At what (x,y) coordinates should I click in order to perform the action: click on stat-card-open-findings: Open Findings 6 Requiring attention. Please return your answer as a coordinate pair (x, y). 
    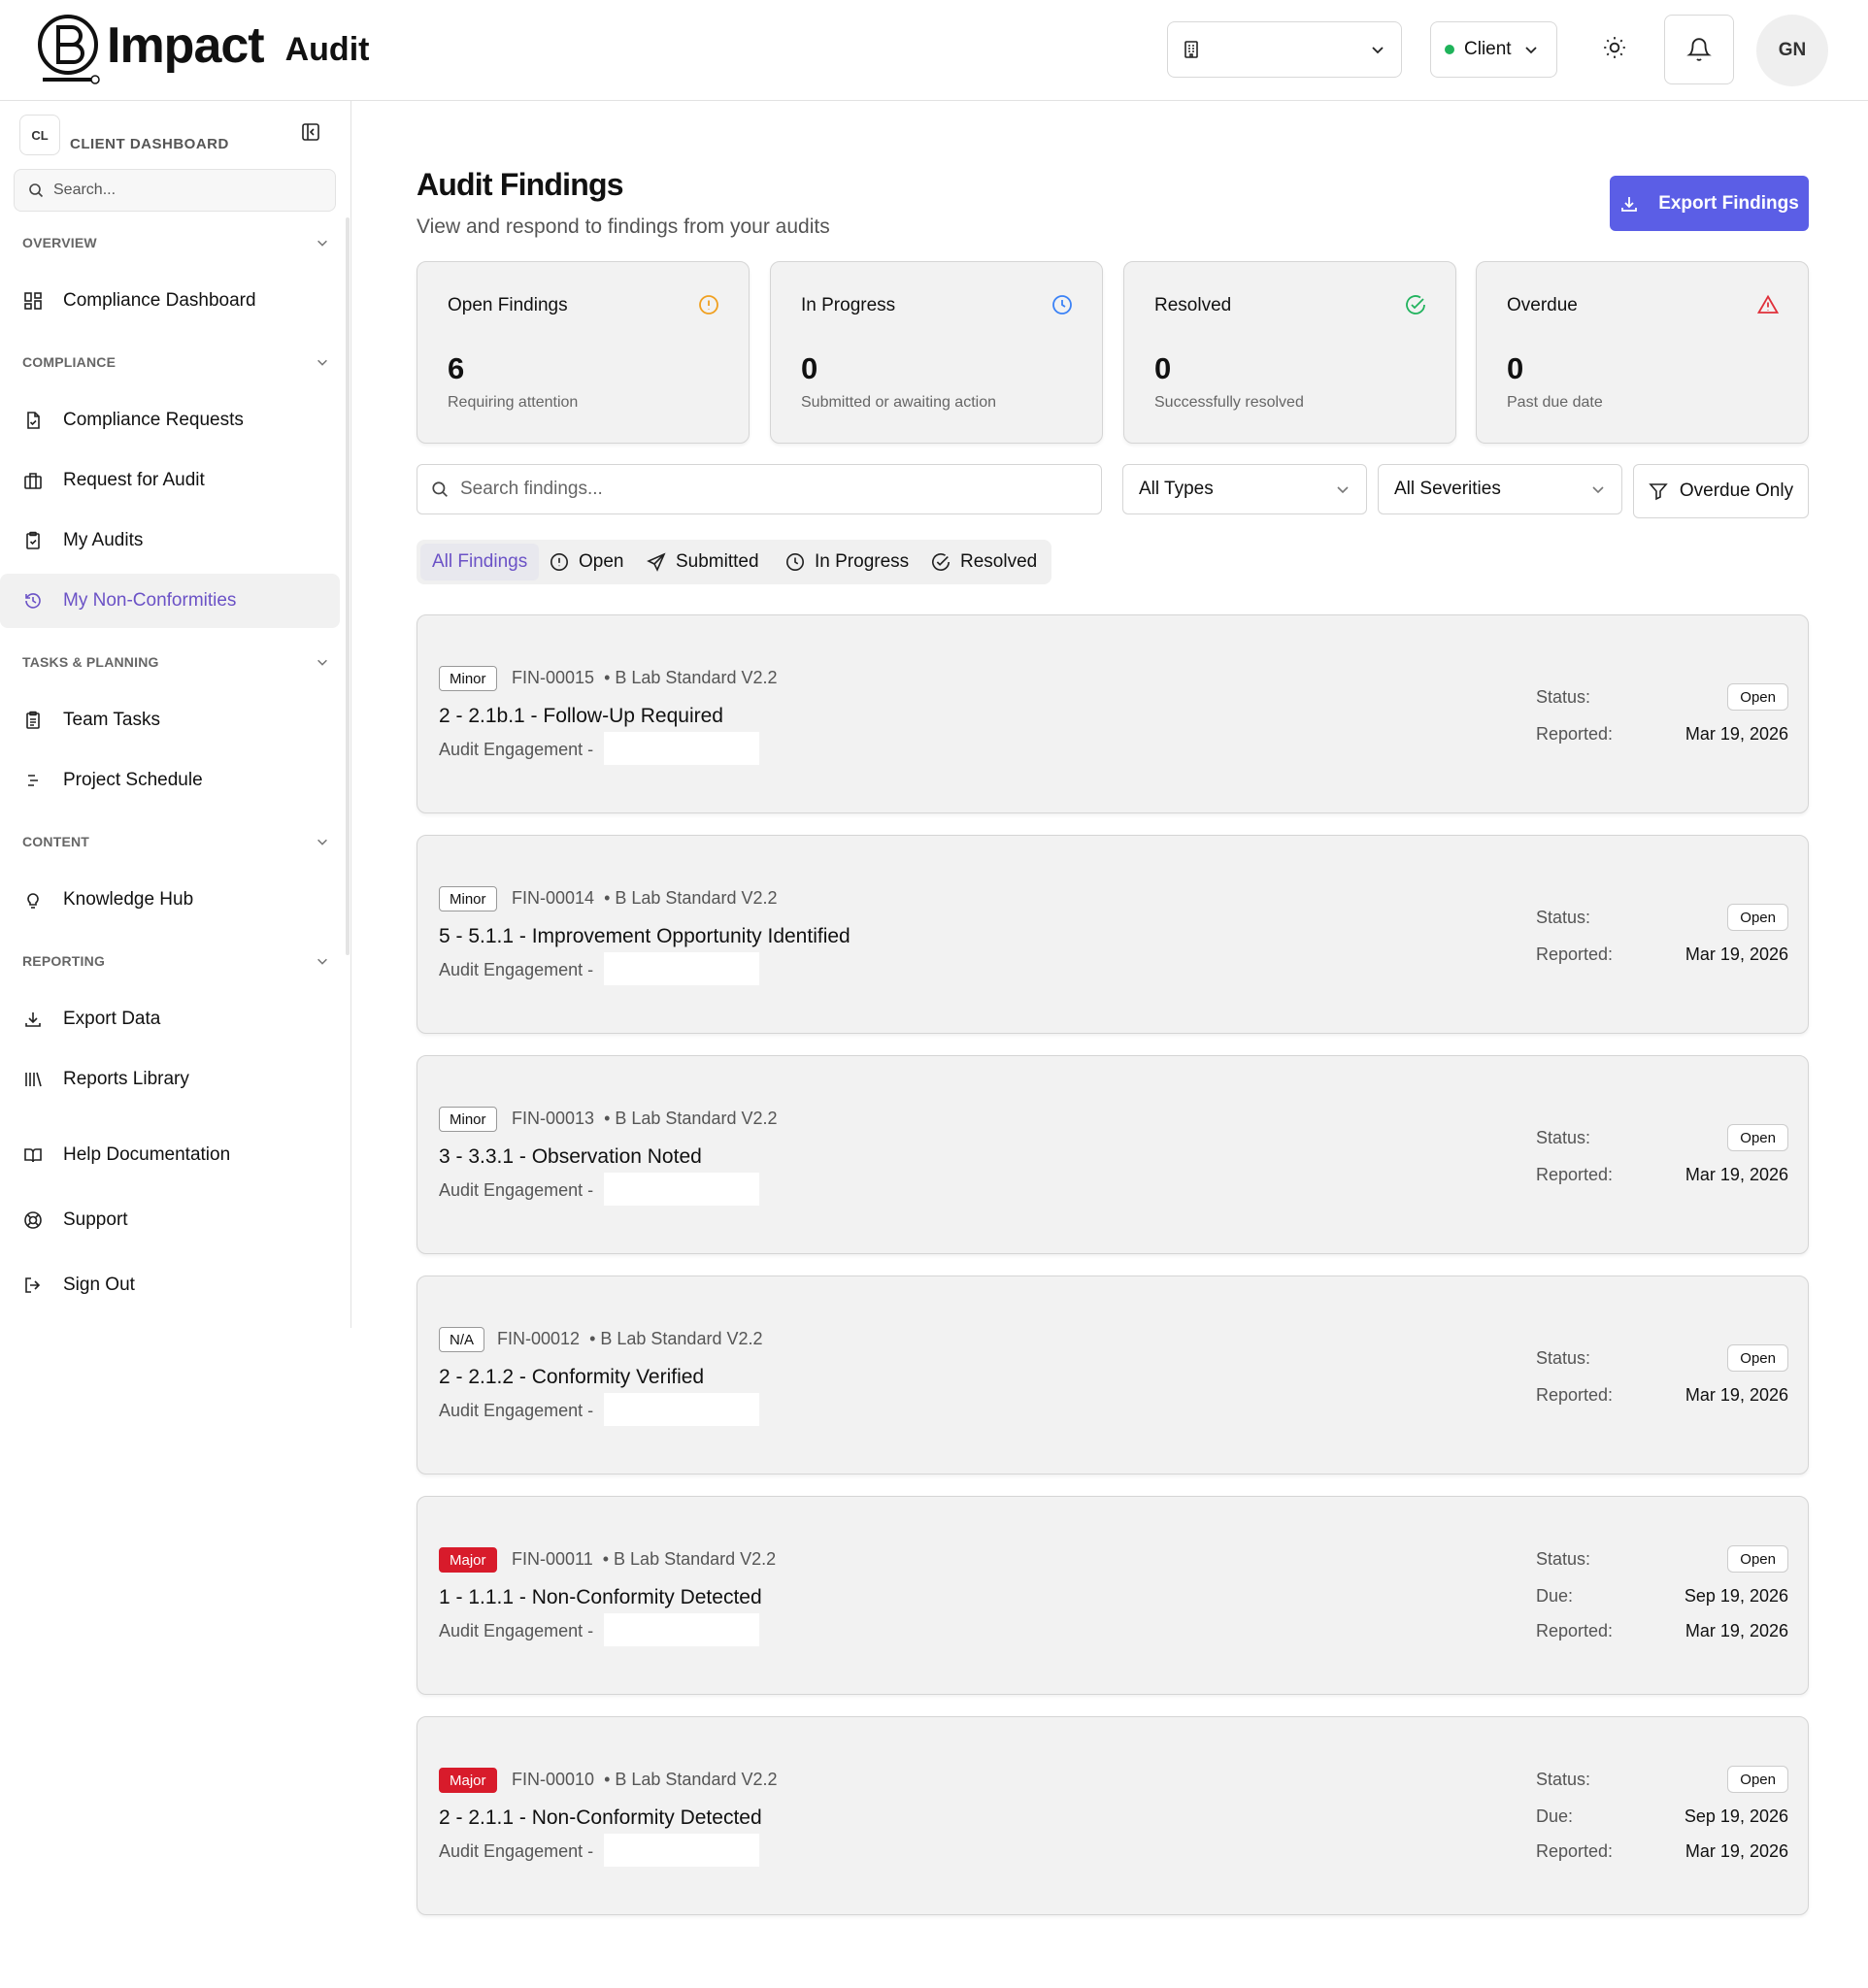
    Looking at the image, I should click on (583, 352).